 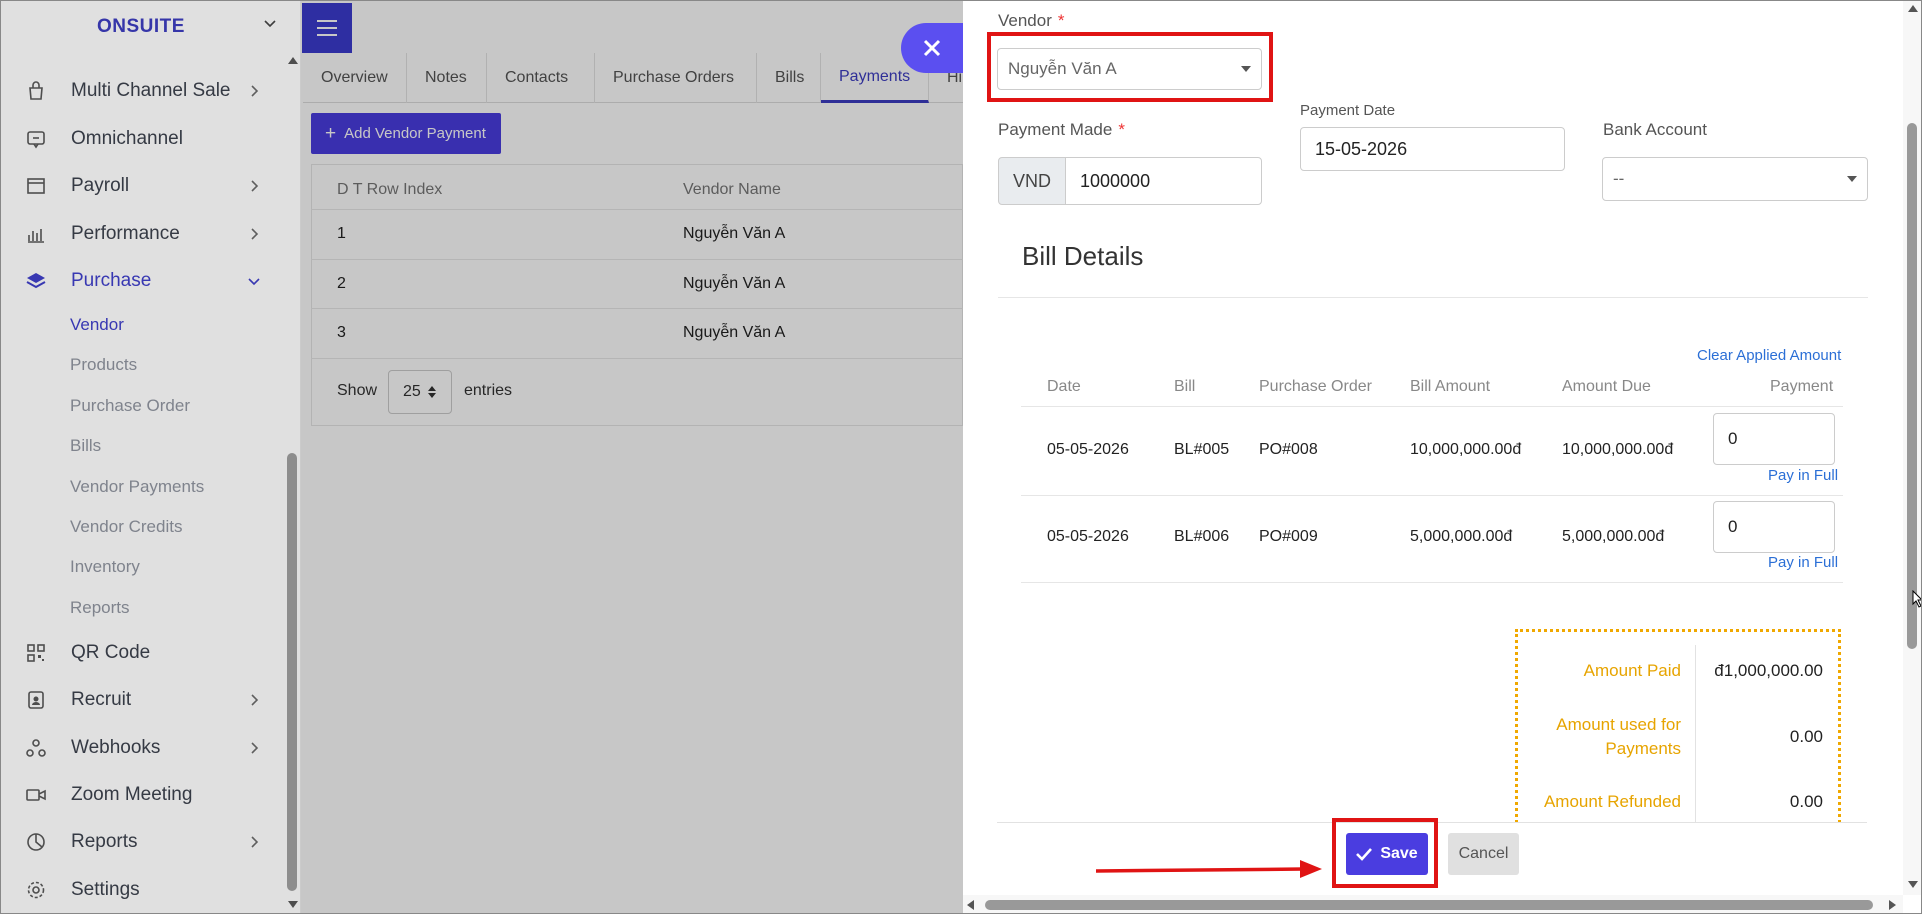 I want to click on save-label: Save, so click(x=1399, y=853).